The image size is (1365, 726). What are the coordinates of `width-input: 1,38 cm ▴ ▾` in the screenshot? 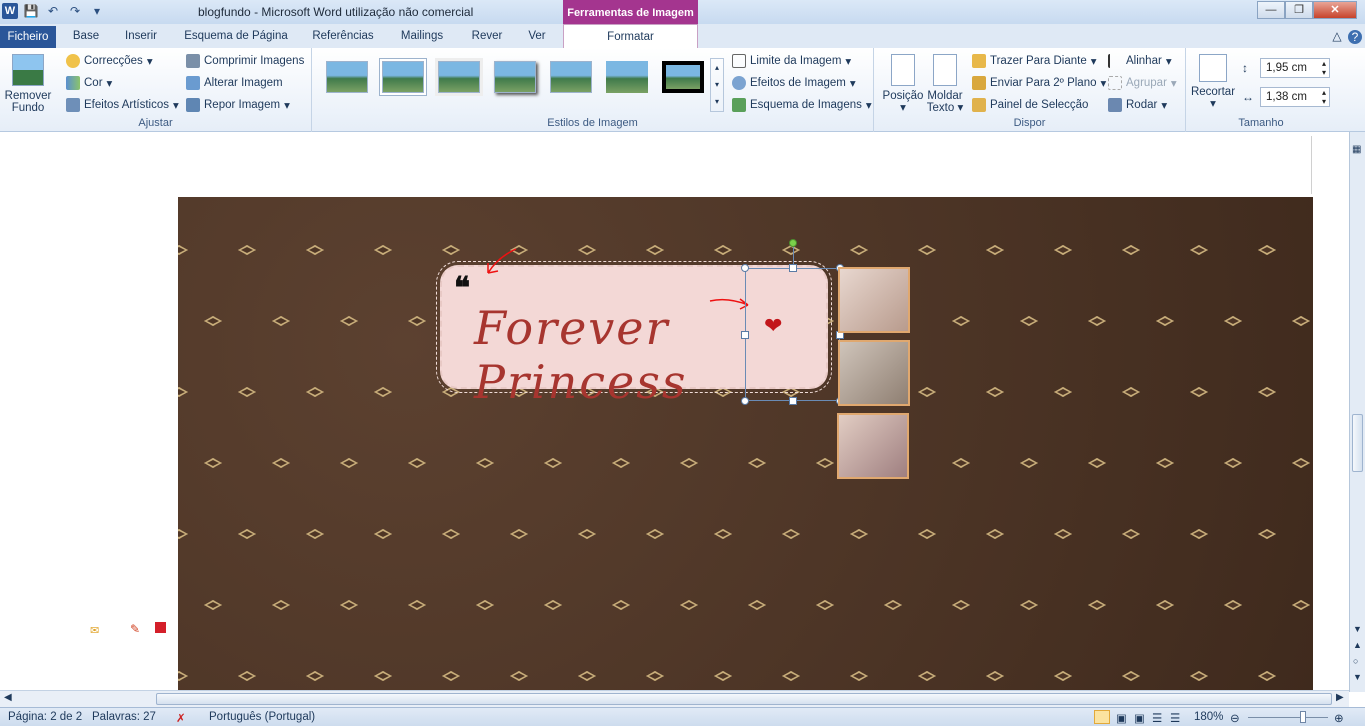 It's located at (1295, 97).